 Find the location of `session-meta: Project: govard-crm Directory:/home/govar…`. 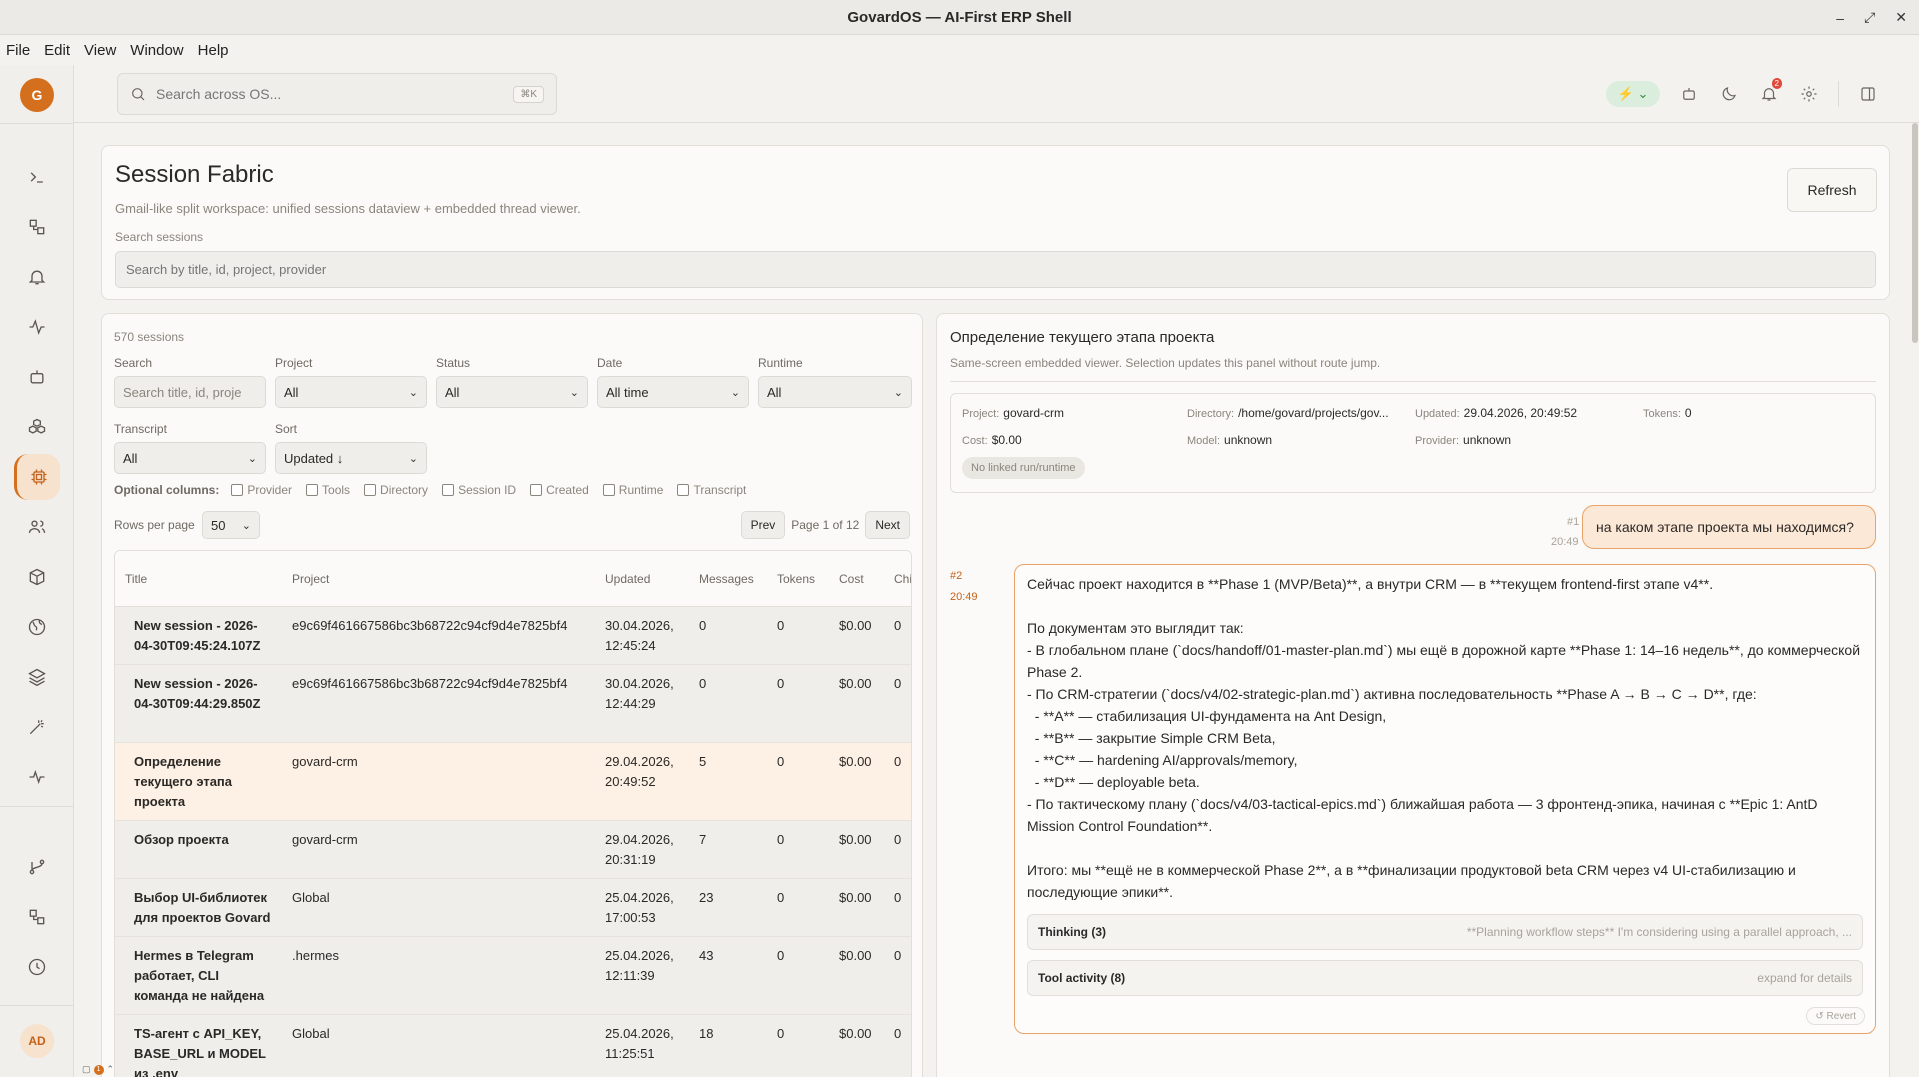

session-meta: Project: govard-crm Directory:/home/govar… is located at coordinates (1413, 443).